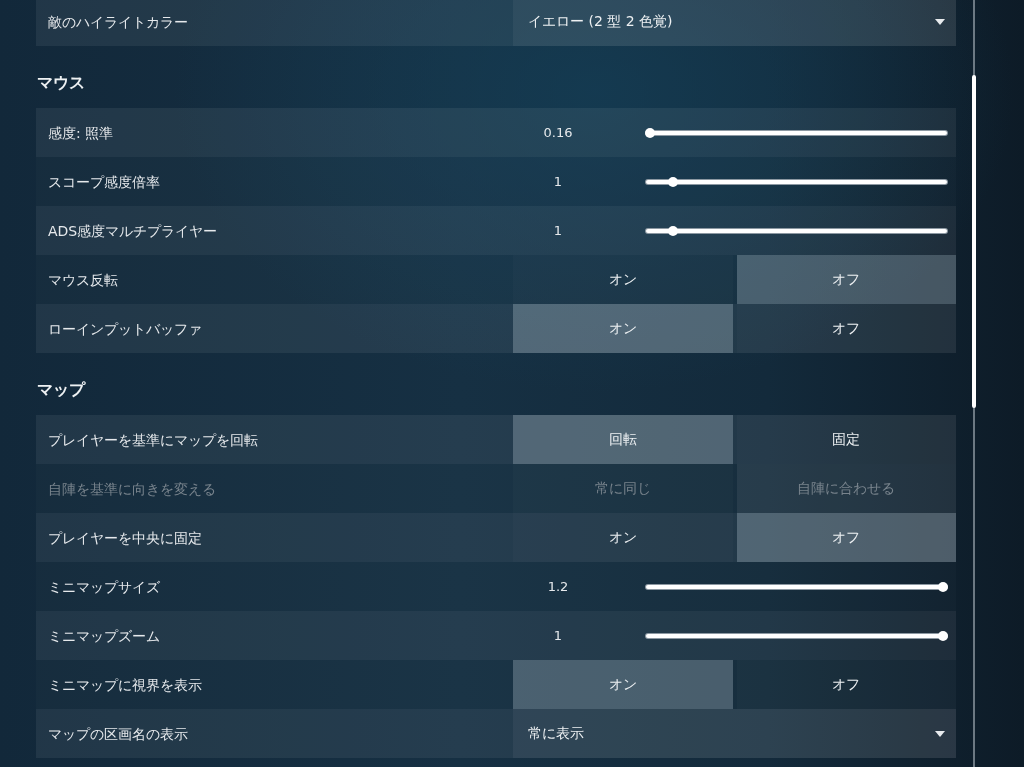 Image resolution: width=1024 pixels, height=767 pixels. Describe the element at coordinates (118, 734) in the screenshot. I see `setting-label: マップの区画名の表示` at that location.